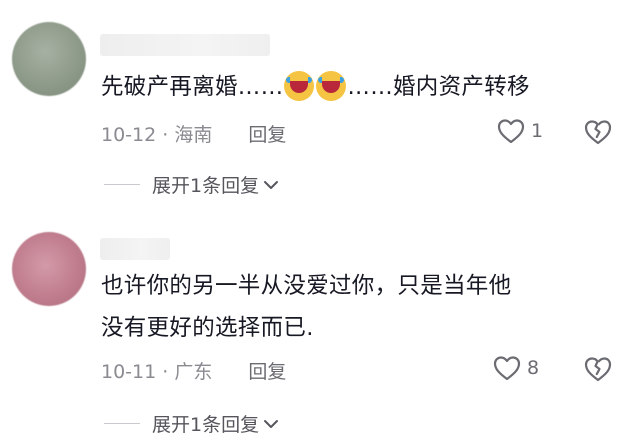 This screenshot has width=640, height=437. I want to click on comment-location: 海南, so click(193, 135).